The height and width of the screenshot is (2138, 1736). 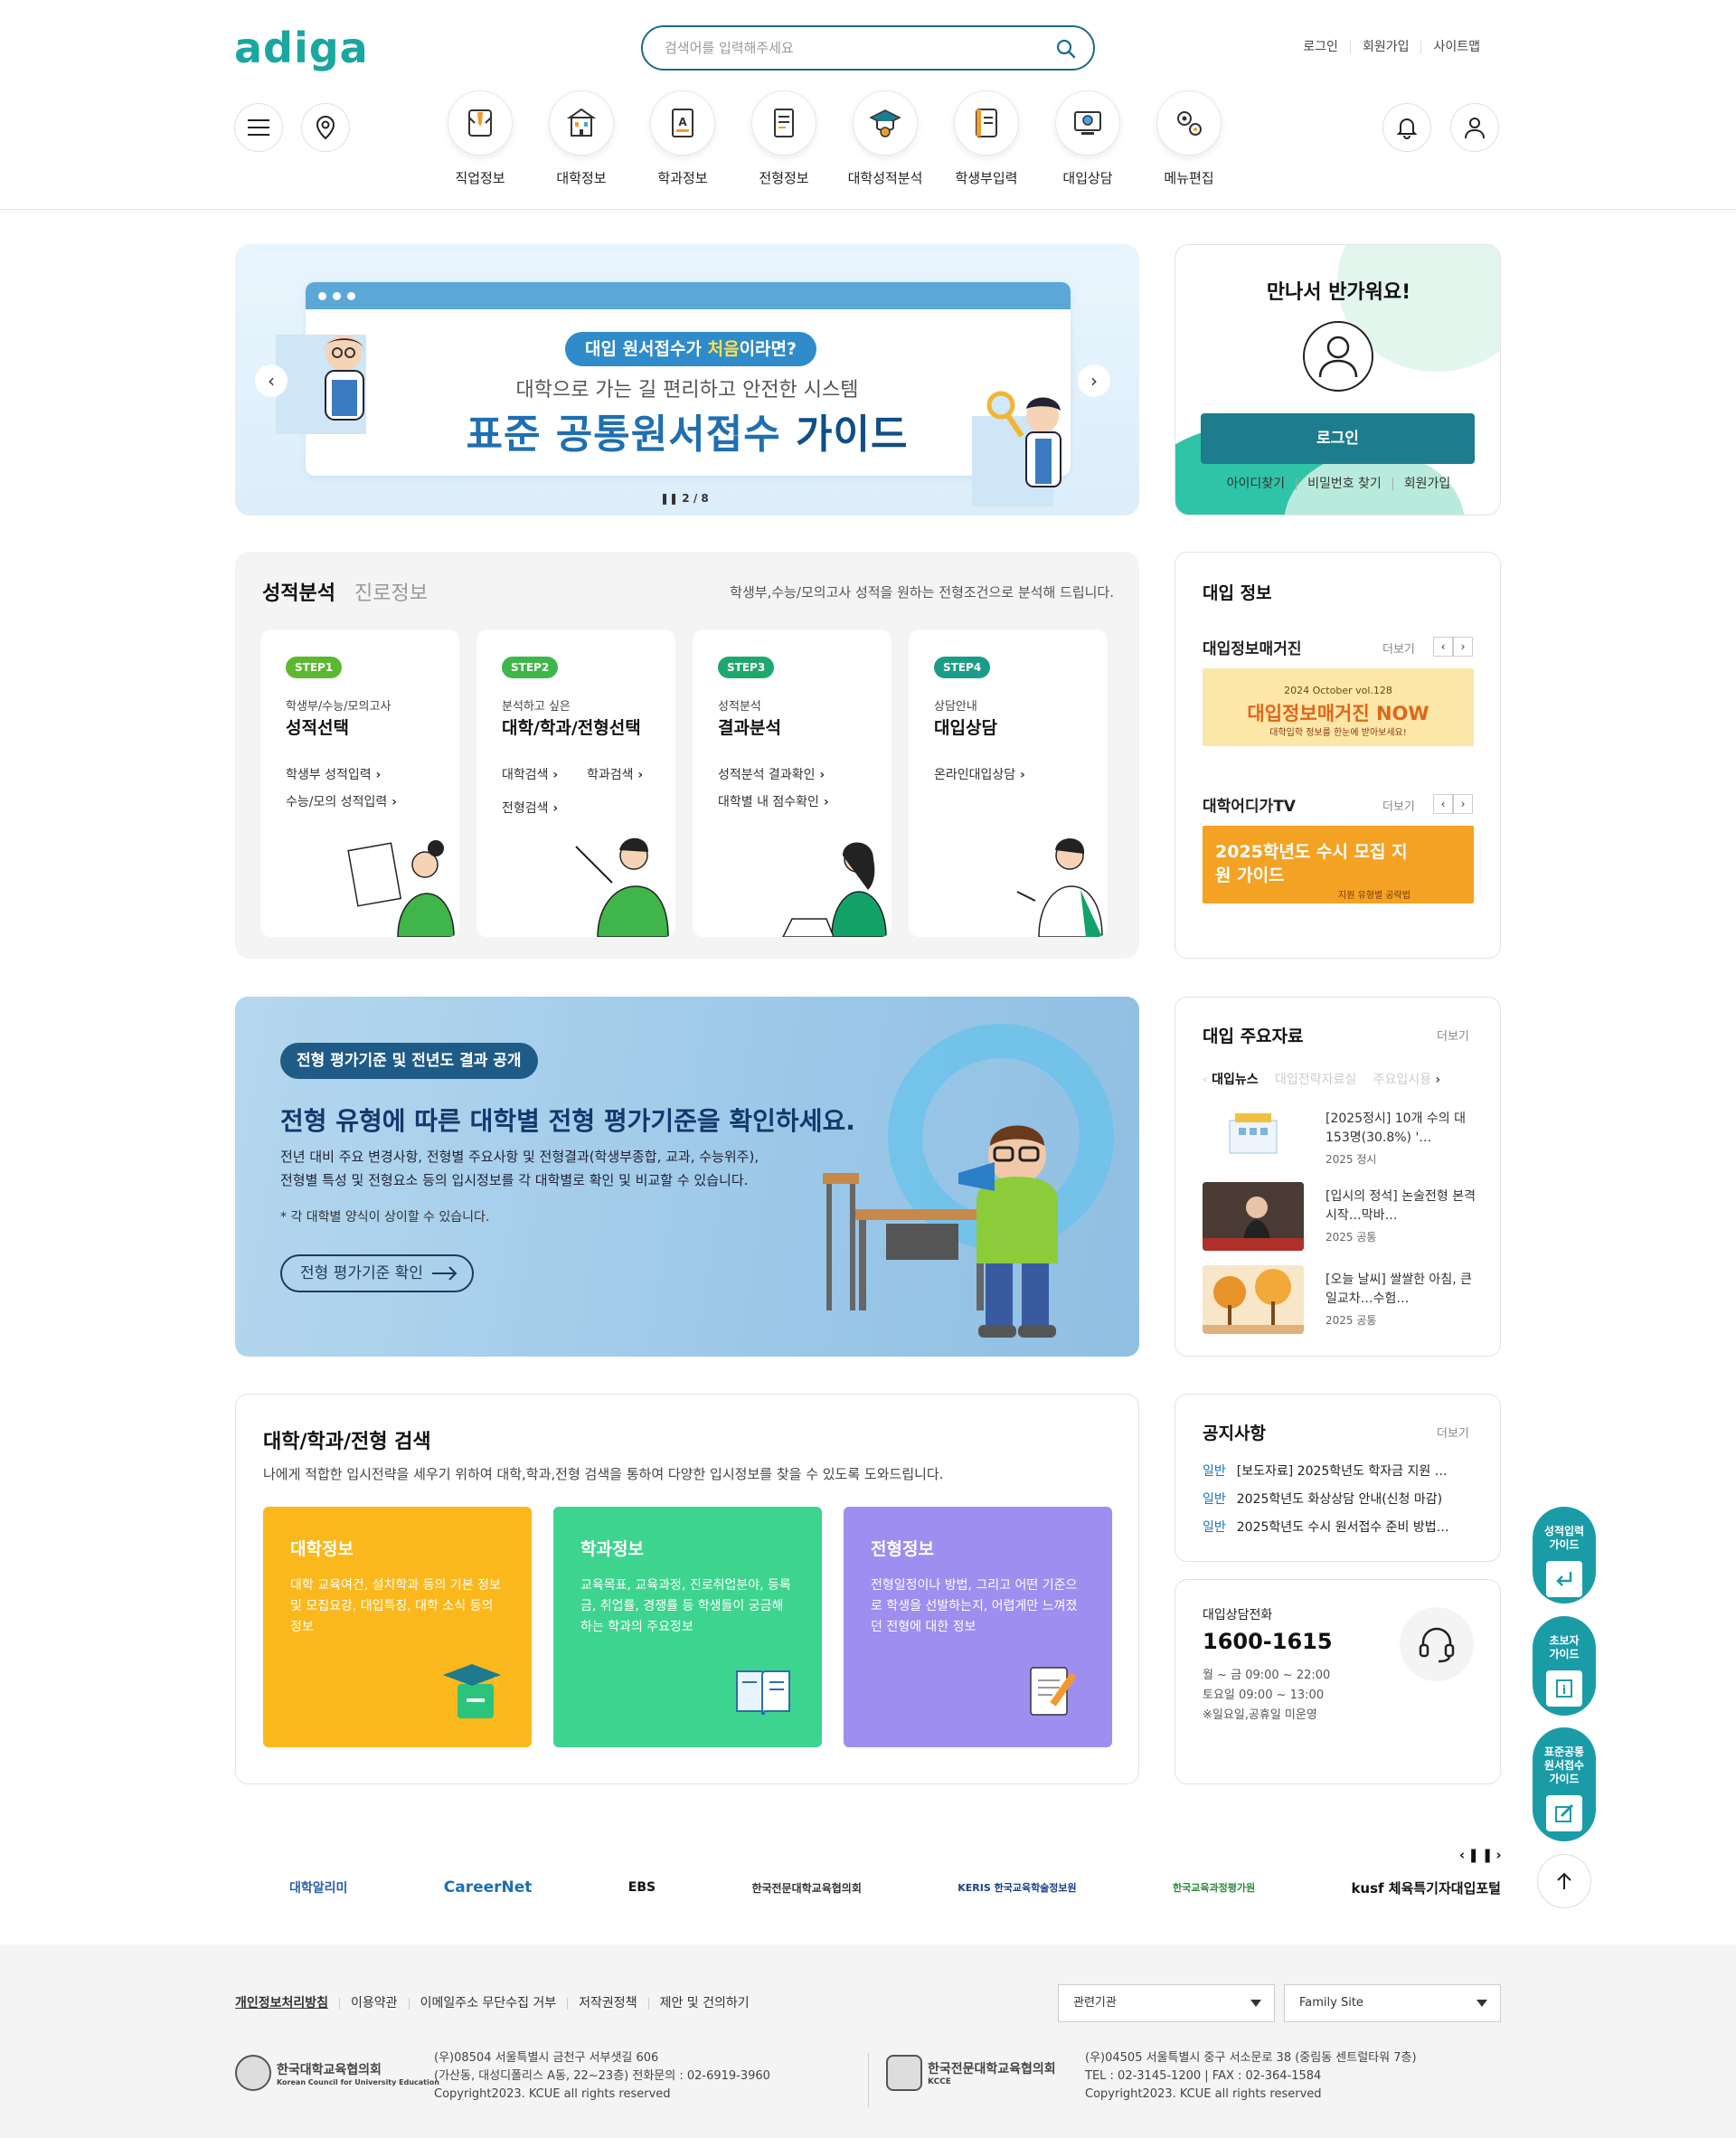 I want to click on my-page-button, so click(x=1474, y=128).